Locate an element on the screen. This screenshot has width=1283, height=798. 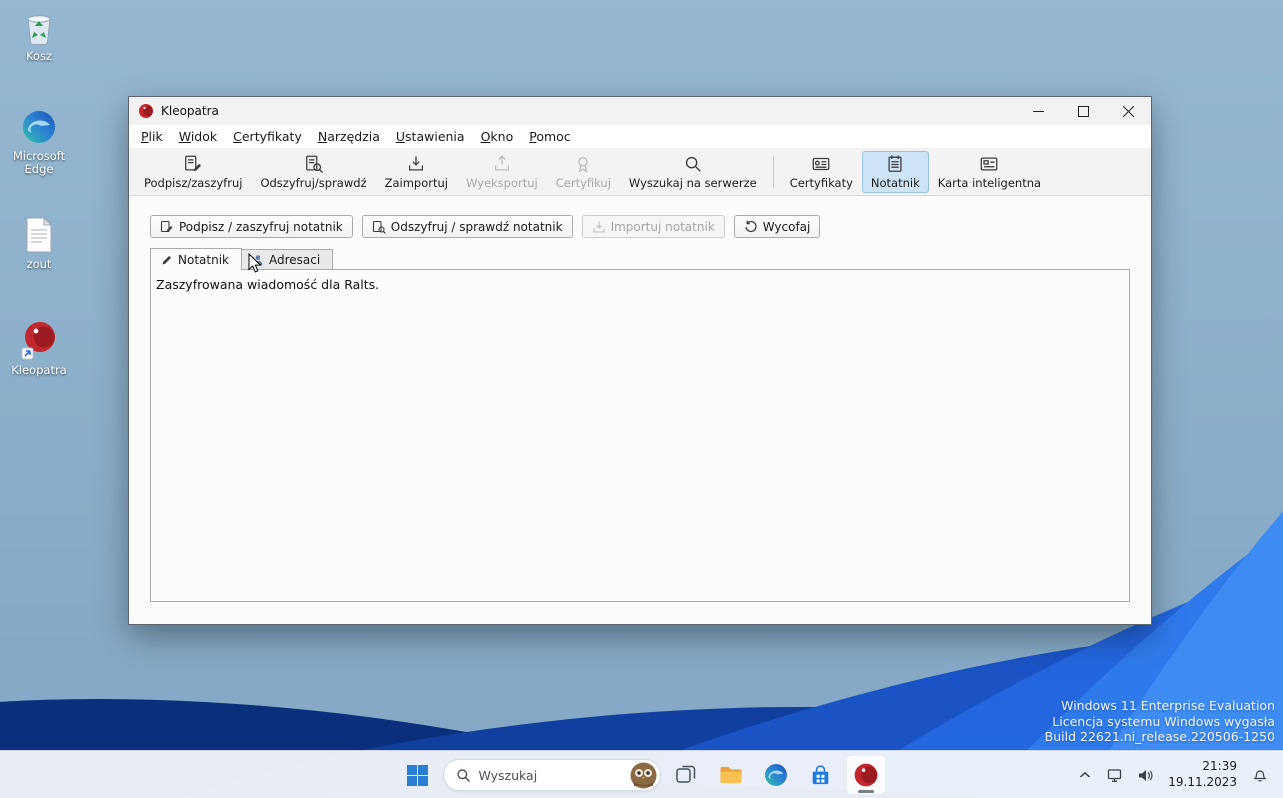
notepad-tabs: Notatnik Adresaci is located at coordinates (640, 259).